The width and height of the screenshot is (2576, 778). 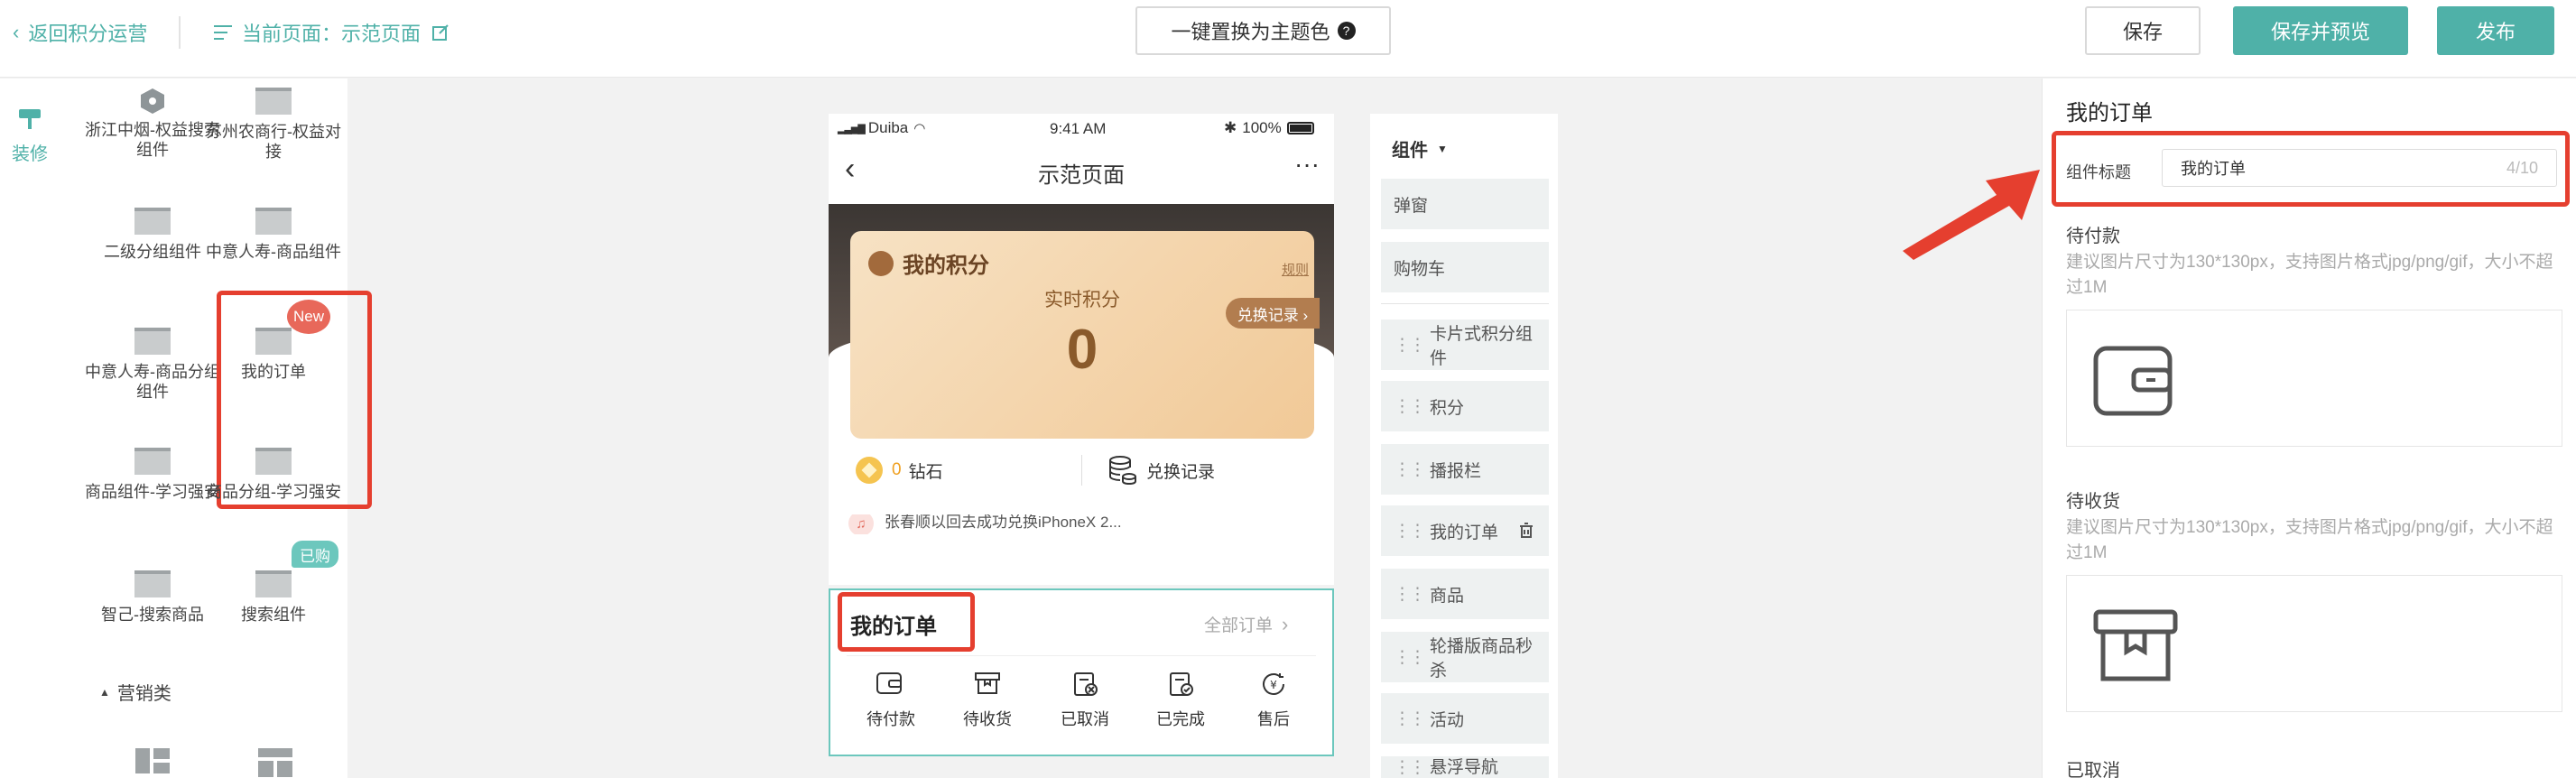 What do you see at coordinates (861, 524) in the screenshot?
I see `bell-icon: ♫` at bounding box center [861, 524].